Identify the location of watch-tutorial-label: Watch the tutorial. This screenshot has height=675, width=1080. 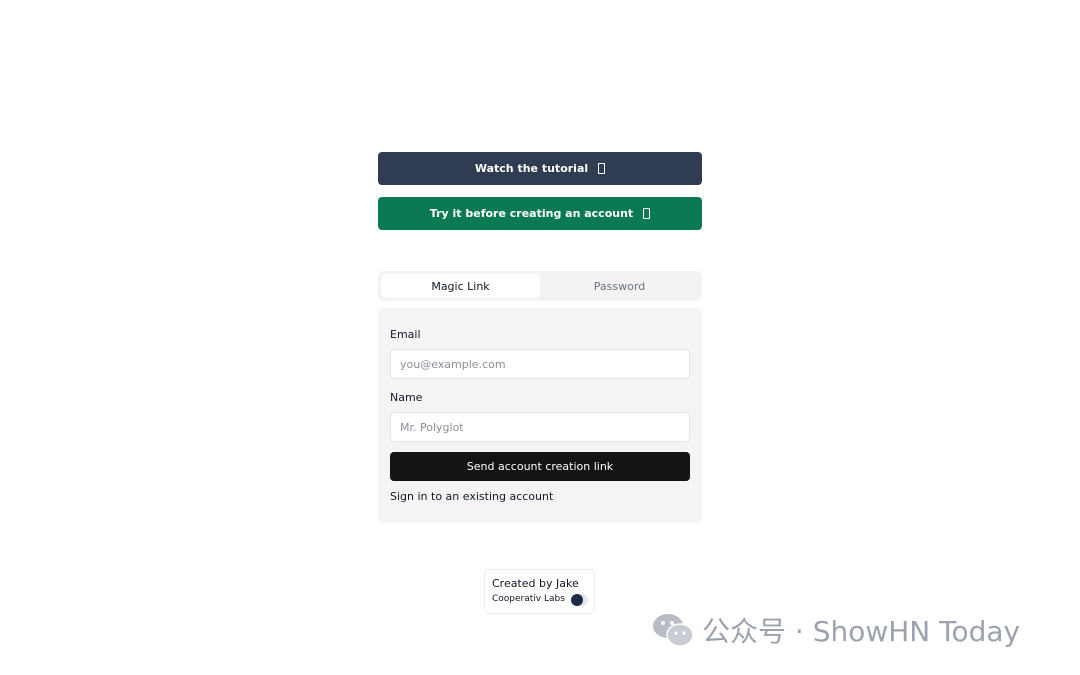
(531, 168).